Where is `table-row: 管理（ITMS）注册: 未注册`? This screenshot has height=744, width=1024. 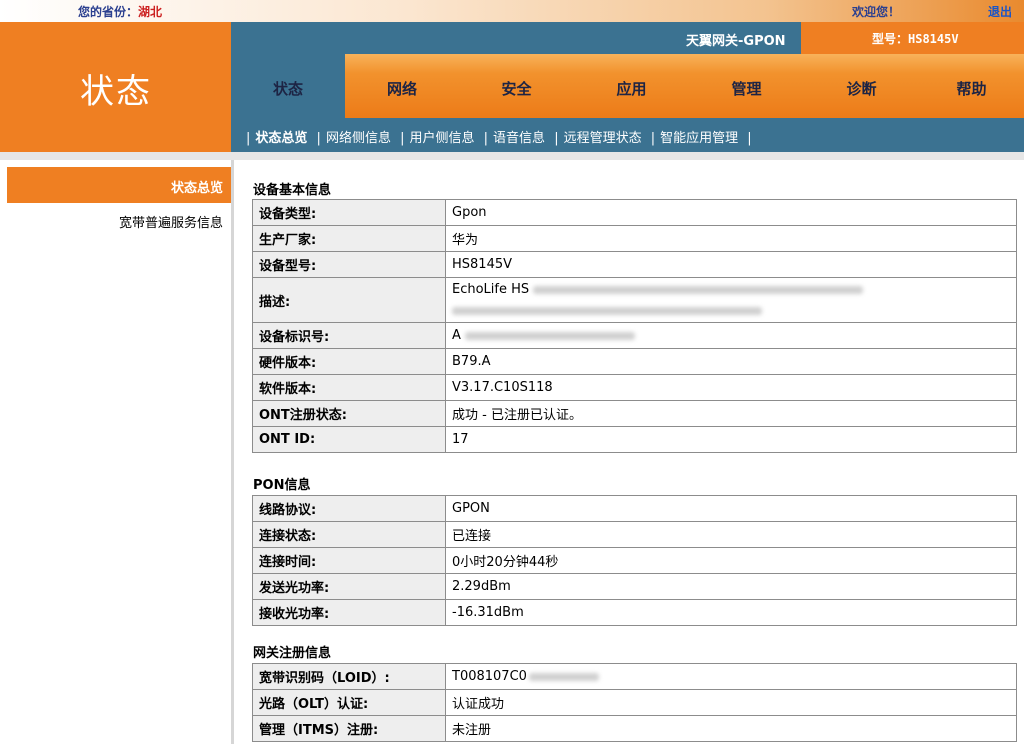 table-row: 管理（ITMS）注册: 未注册 is located at coordinates (634, 728).